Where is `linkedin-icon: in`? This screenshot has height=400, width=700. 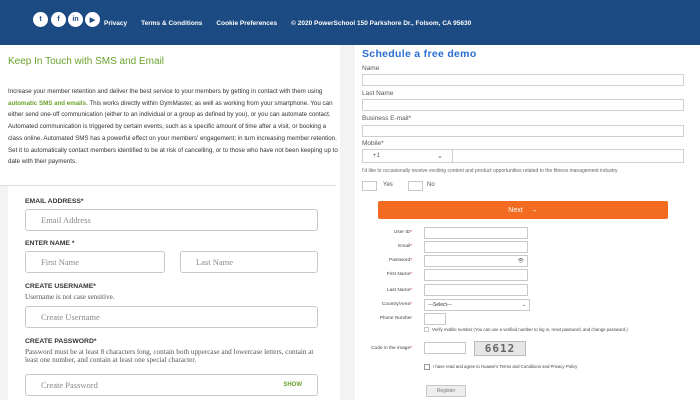
linkedin-icon: in is located at coordinates (75, 19).